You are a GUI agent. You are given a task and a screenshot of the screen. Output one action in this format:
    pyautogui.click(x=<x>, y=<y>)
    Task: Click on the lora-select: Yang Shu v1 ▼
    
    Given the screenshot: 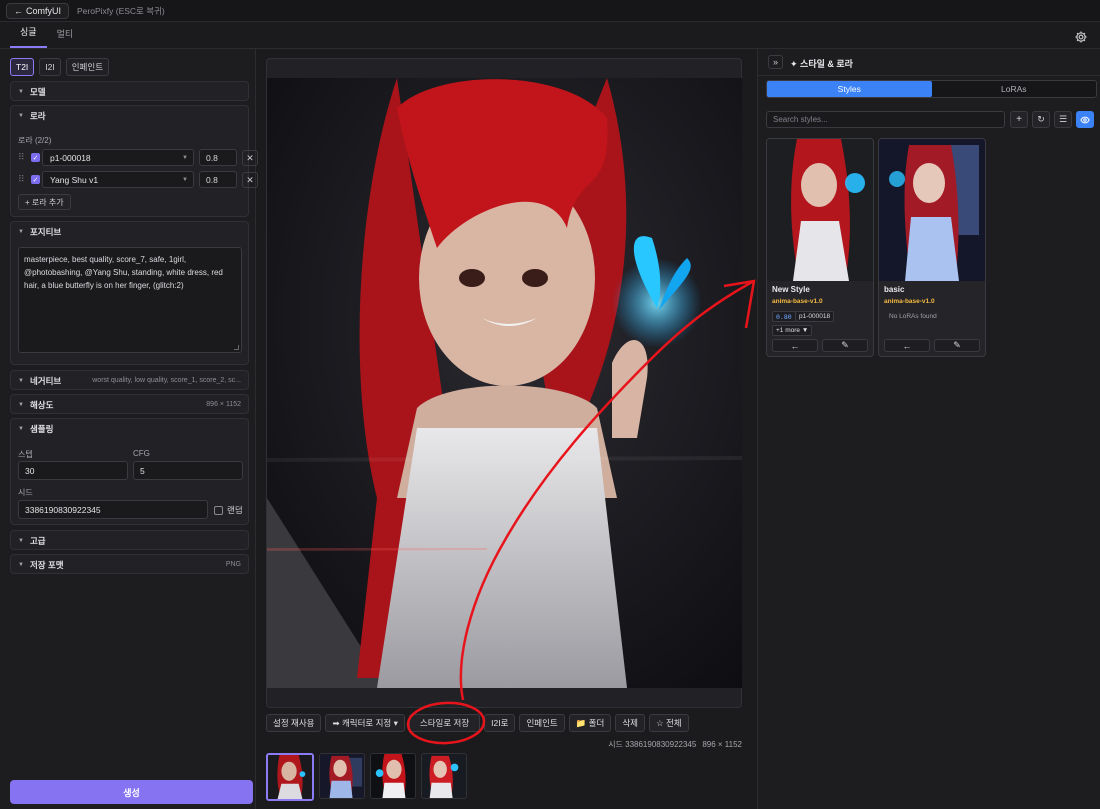 What is the action you would take?
    pyautogui.click(x=118, y=179)
    